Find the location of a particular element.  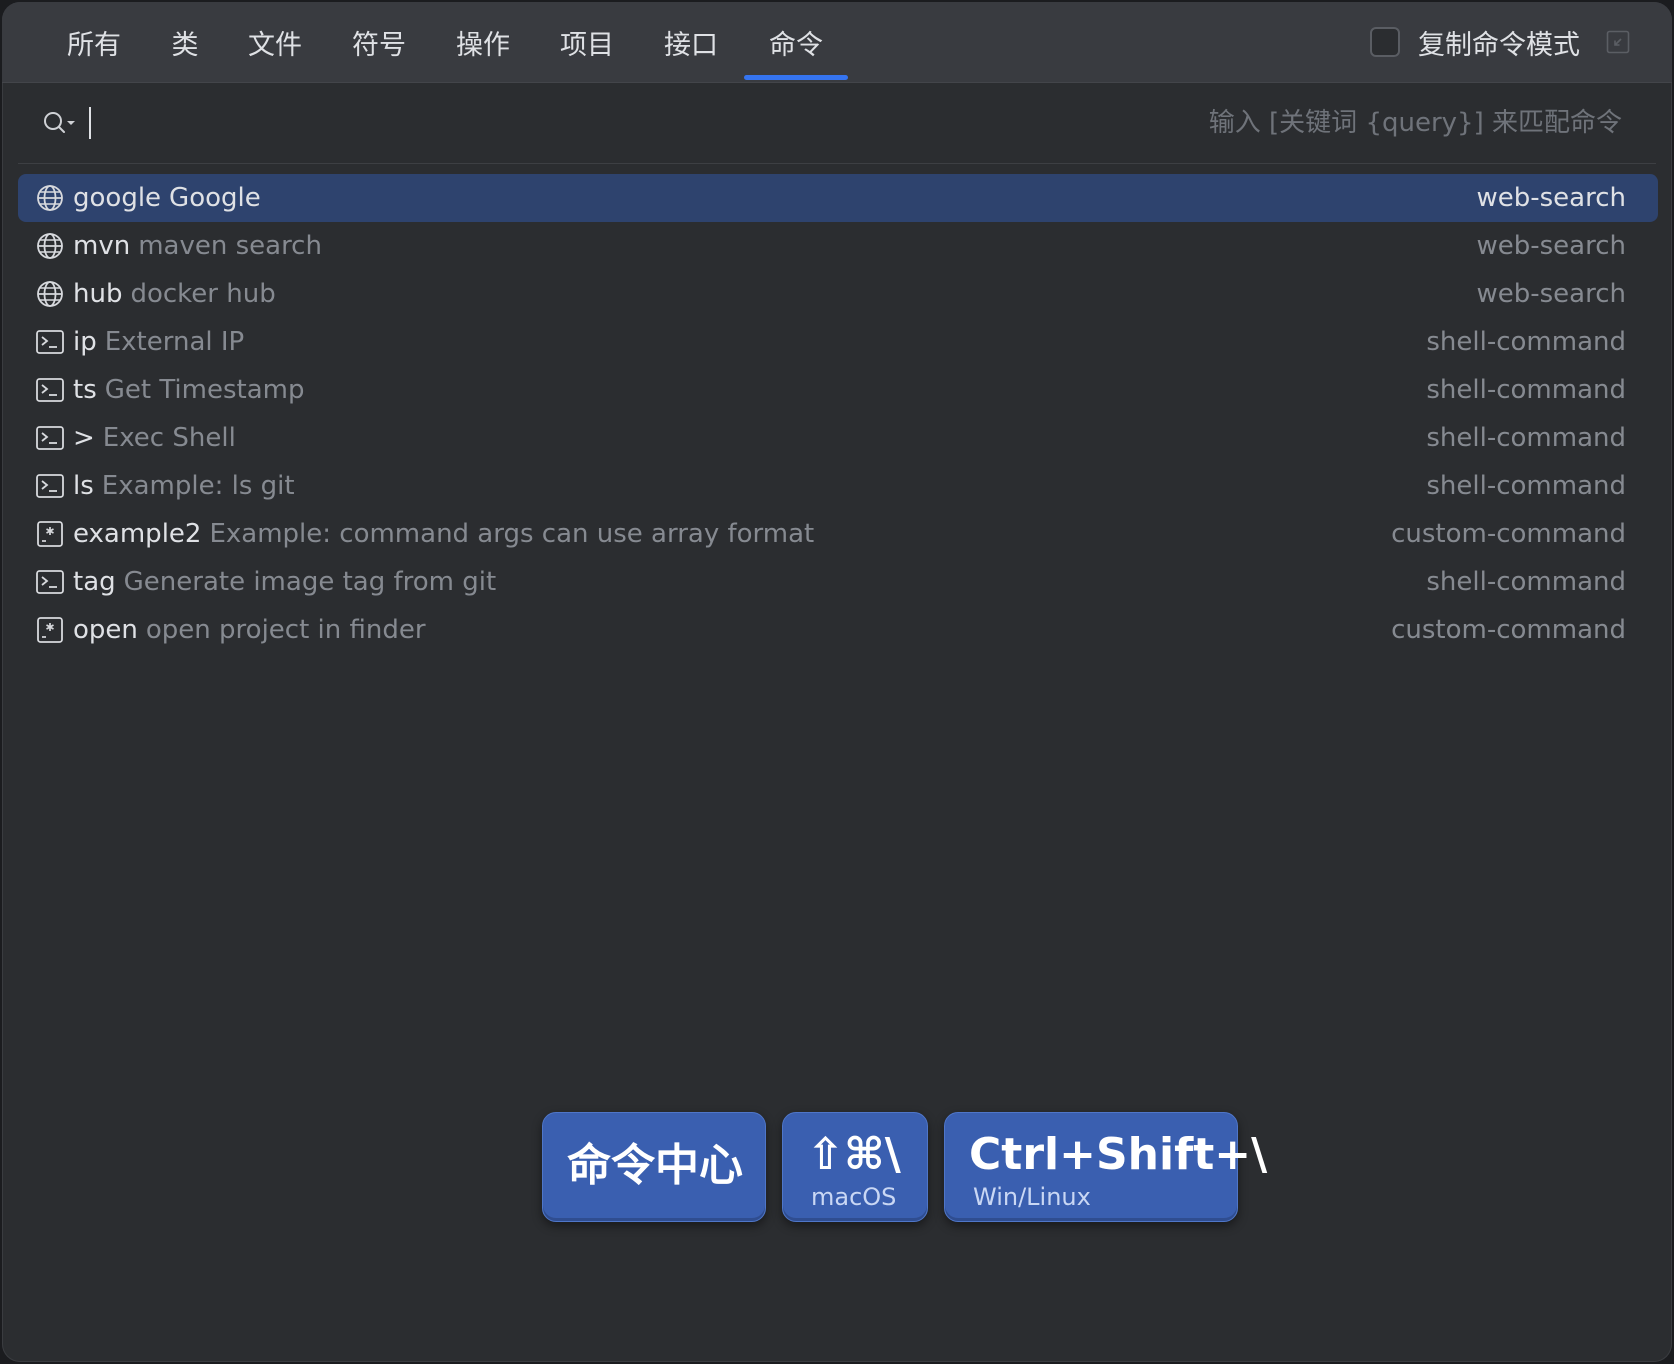

search-bar is located at coordinates (837, 123).